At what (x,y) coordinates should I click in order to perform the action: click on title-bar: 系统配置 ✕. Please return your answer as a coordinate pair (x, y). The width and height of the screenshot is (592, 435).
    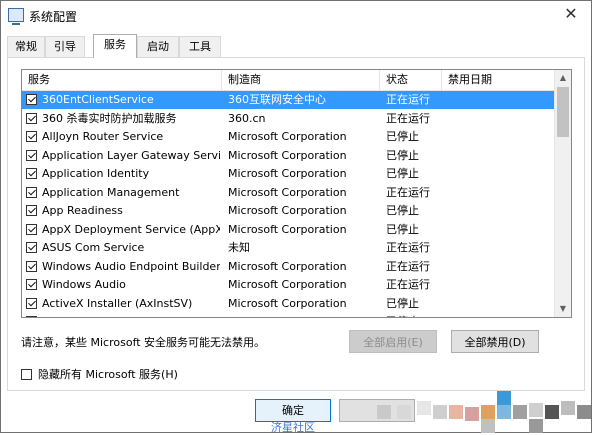
    Looking at the image, I should click on (296, 16).